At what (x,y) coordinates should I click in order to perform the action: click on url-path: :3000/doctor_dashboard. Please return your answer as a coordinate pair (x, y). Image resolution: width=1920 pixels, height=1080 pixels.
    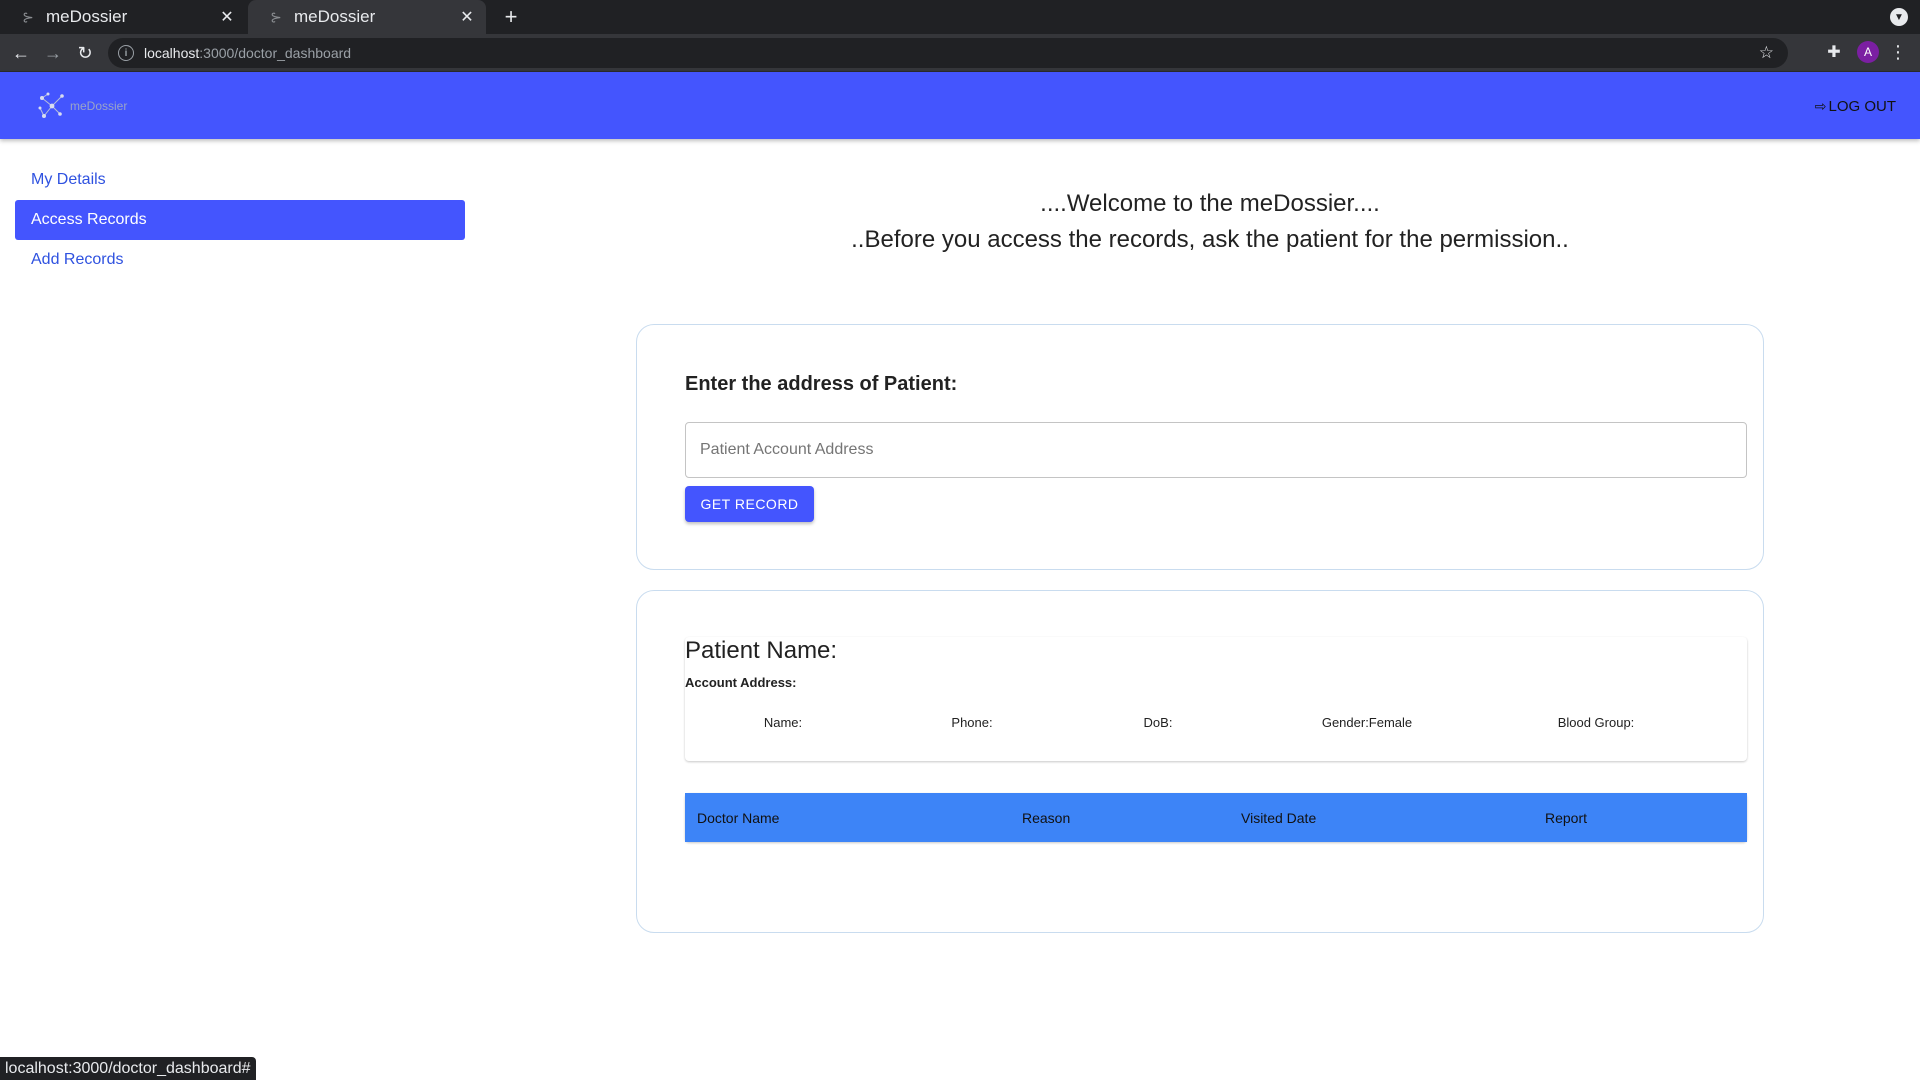
    Looking at the image, I should click on (275, 53).